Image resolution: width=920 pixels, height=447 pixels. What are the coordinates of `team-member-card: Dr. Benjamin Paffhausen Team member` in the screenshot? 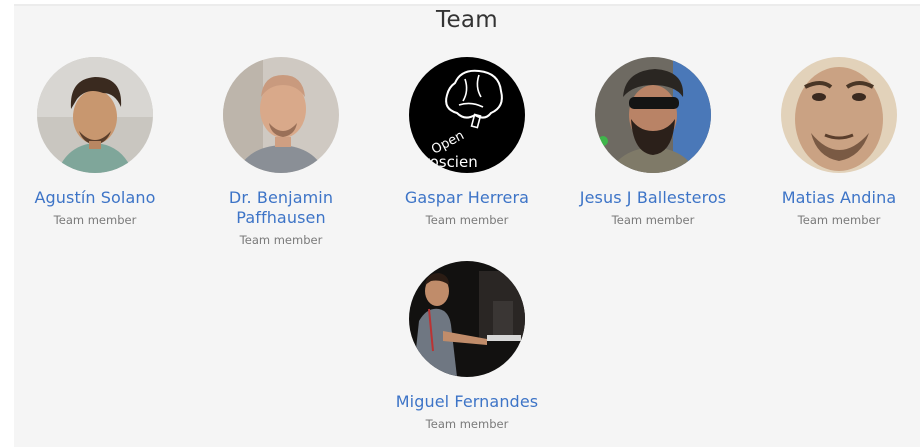 It's located at (281, 152).